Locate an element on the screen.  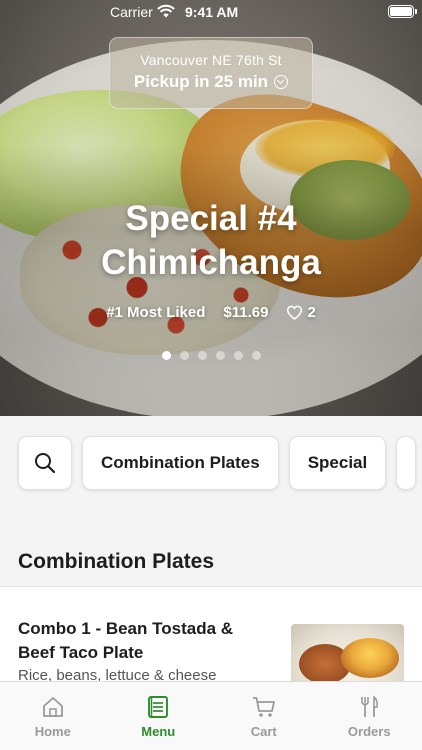
tab-bar: Home Menu Cart Orders is located at coordinates (211, 715).